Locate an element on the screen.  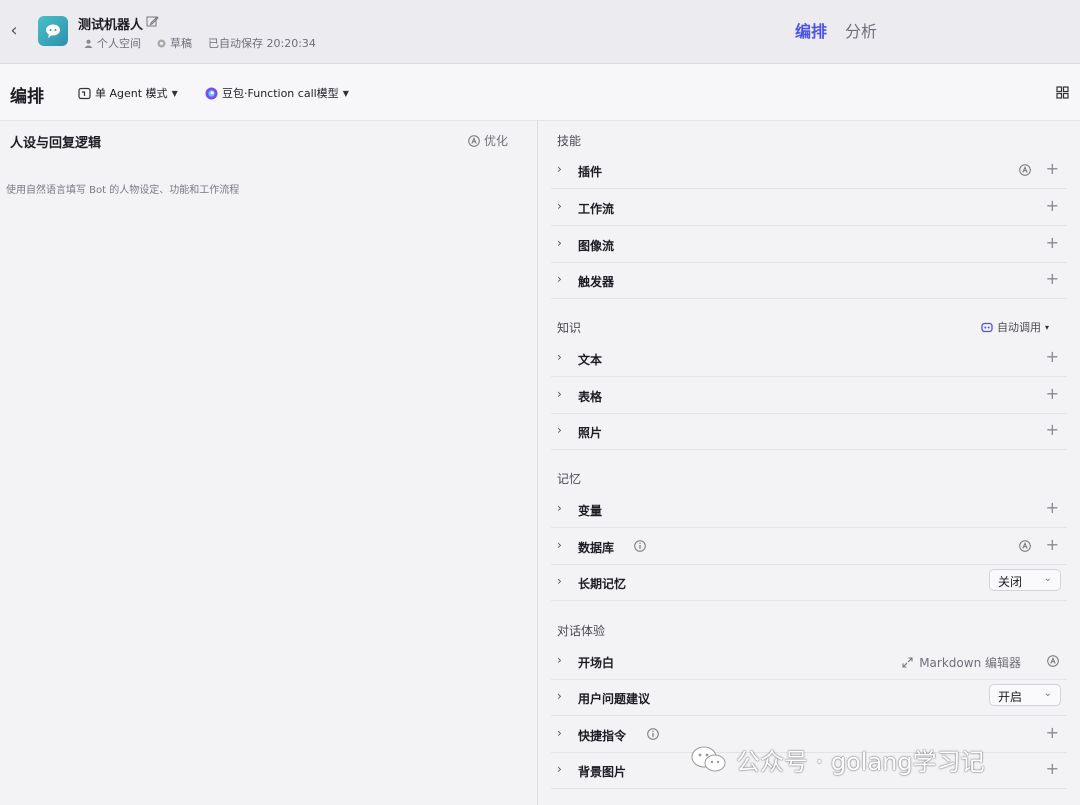
wechat-icon is located at coordinates (708, 758).